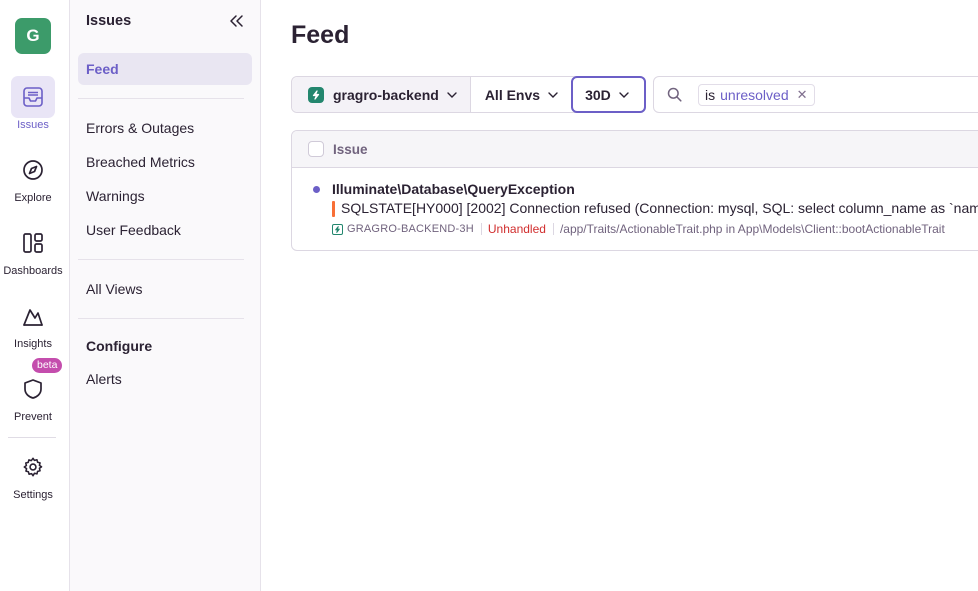 The height and width of the screenshot is (591, 978). What do you see at coordinates (109, 21) in the screenshot?
I see `sidebar-title: Issues` at bounding box center [109, 21].